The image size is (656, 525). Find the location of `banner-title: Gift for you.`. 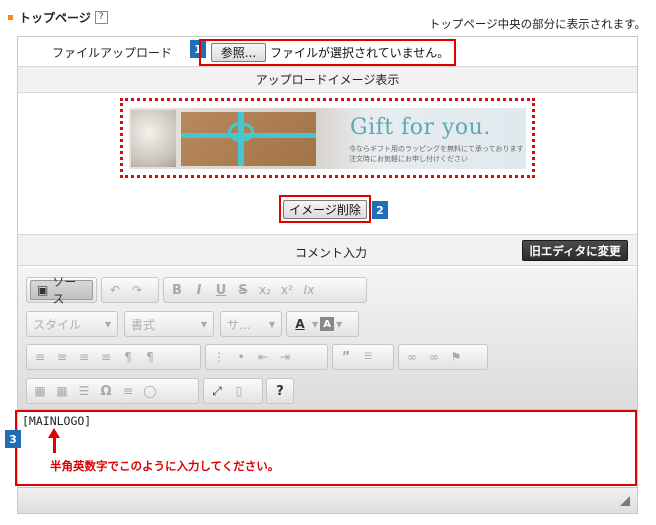

banner-title: Gift for you. is located at coordinates (420, 127).